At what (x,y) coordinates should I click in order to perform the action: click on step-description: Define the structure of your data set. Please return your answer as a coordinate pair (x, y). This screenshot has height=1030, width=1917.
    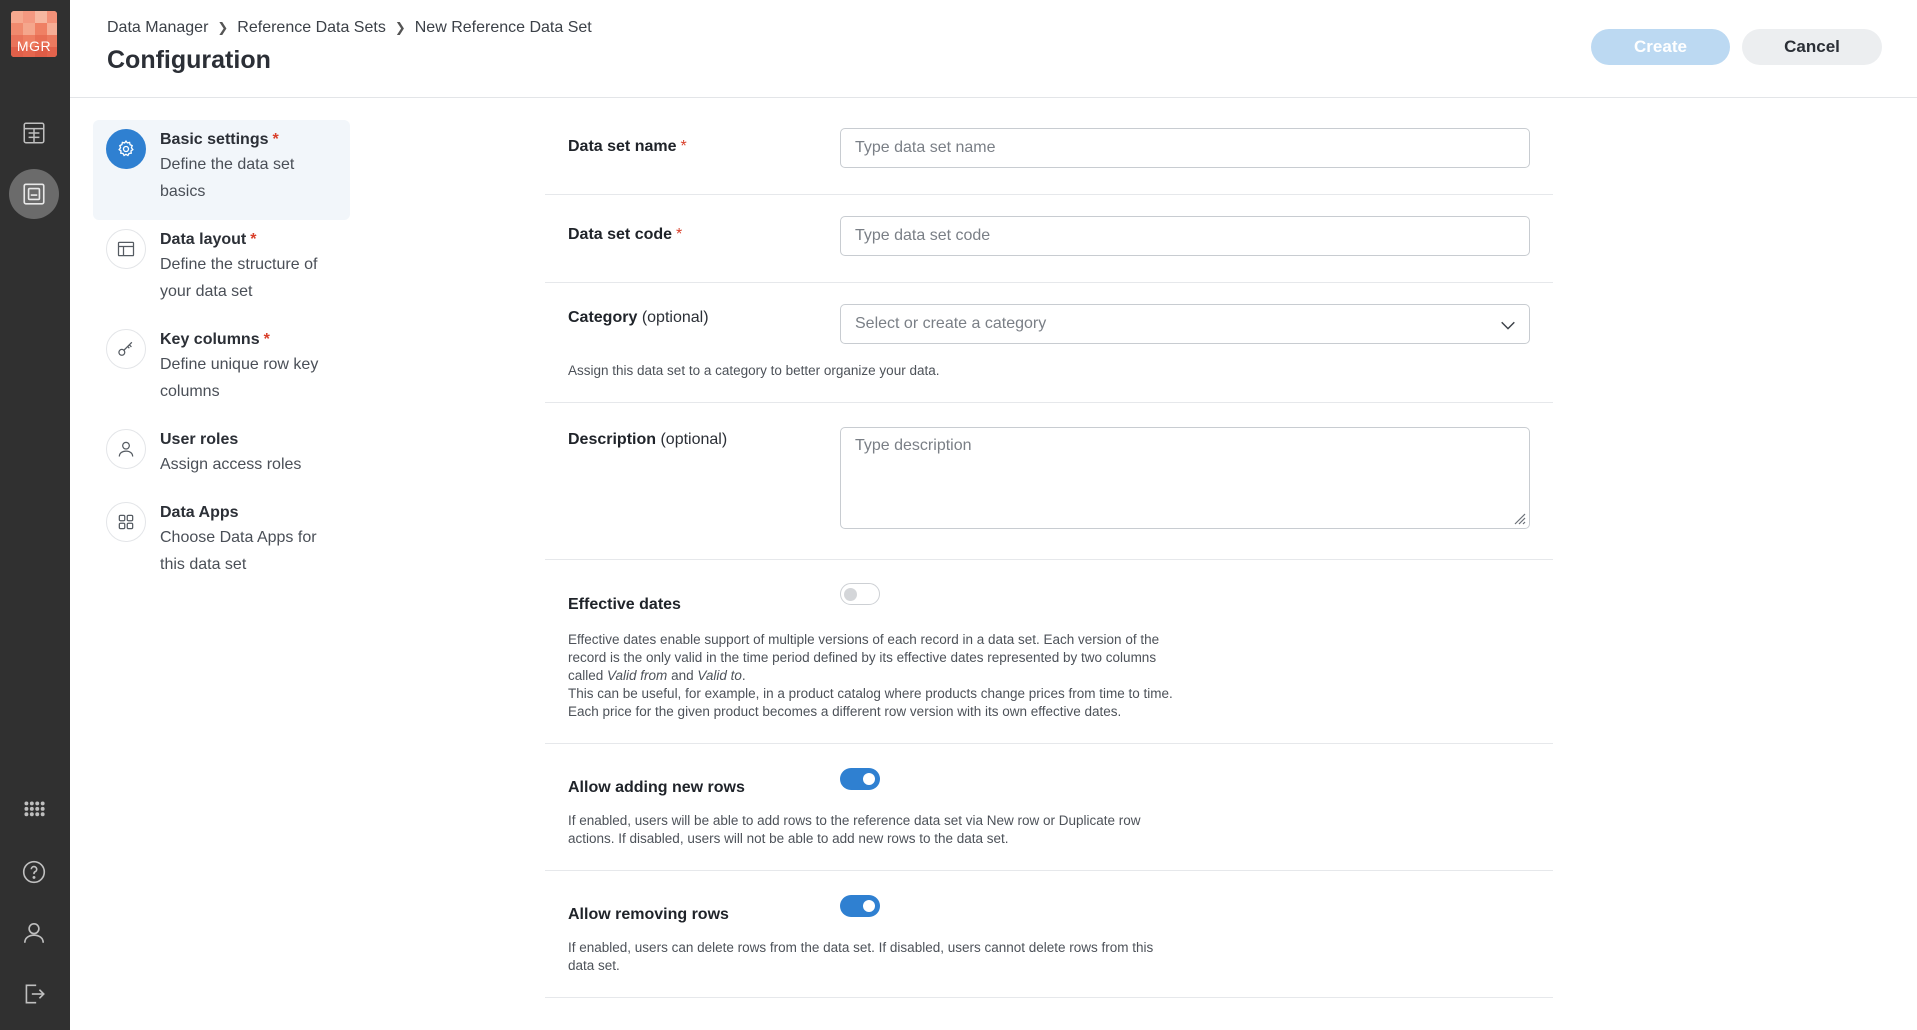
    Looking at the image, I should click on (239, 278).